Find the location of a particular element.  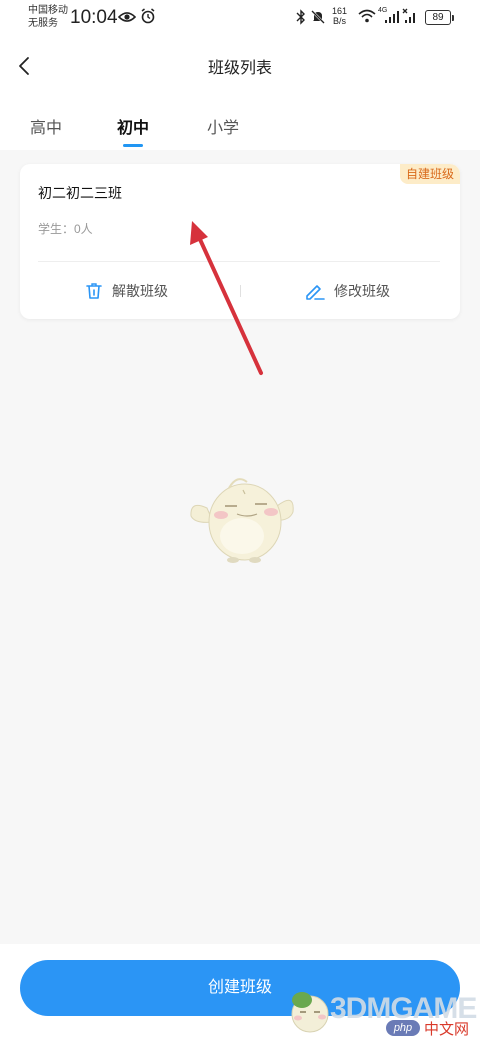

active-tab-indicator is located at coordinates (133, 145).